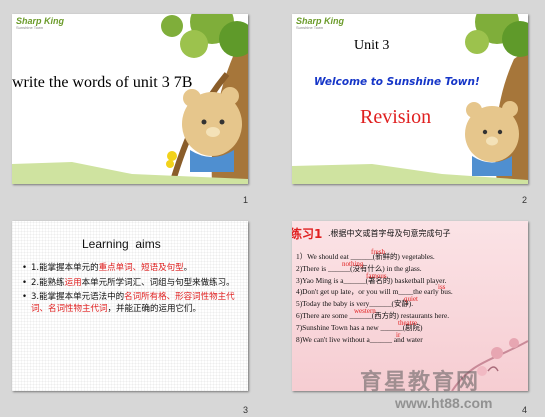 Image resolution: width=545 pixels, height=417 pixels. I want to click on answer-text: ir, so click(398, 334).